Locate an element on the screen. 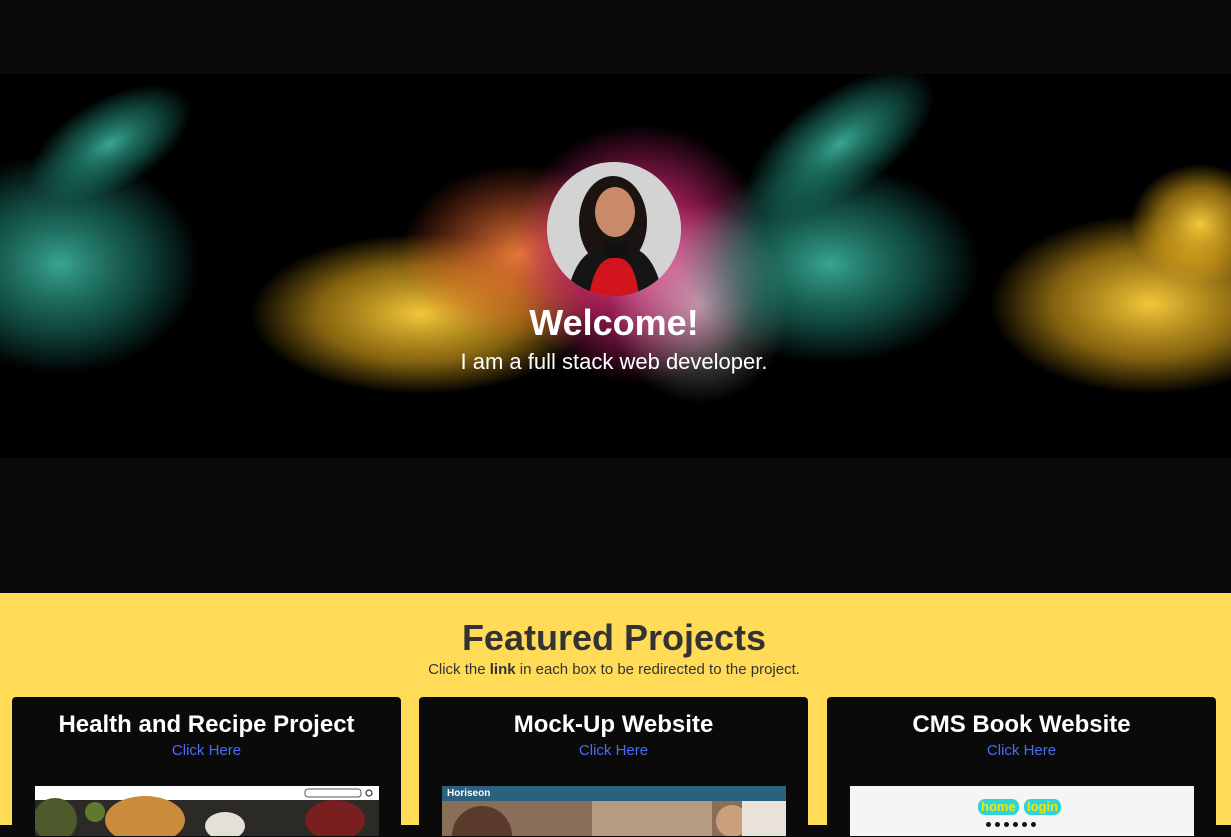 This screenshot has width=1231, height=837. project-thumbnail: home login is located at coordinates (1022, 811).